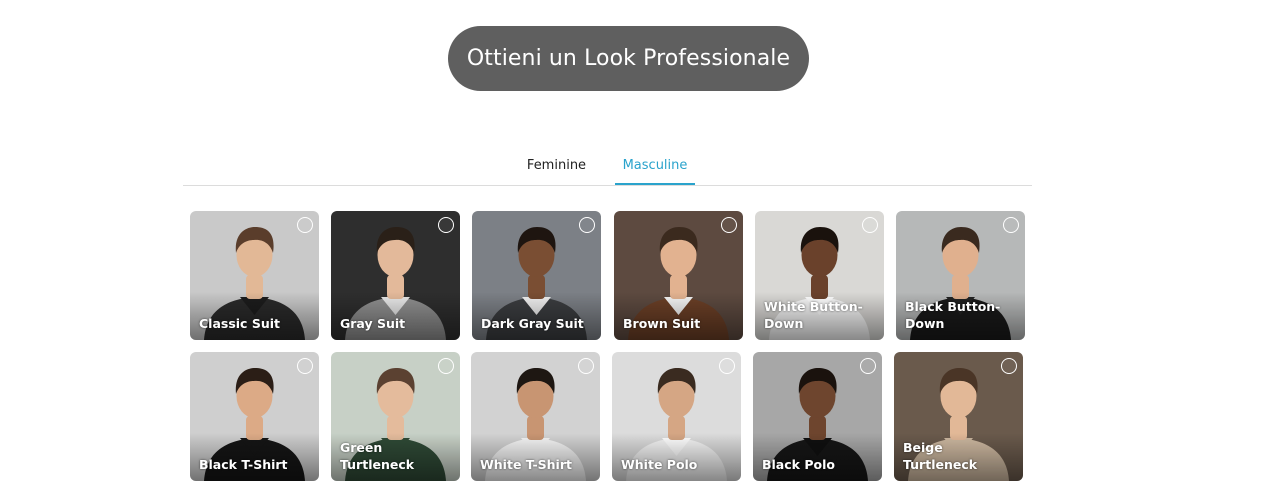 Image resolution: width=1280 pixels, height=502 pixels. Describe the element at coordinates (373, 323) in the screenshot. I see `style-card-label: Gray Suit` at that location.